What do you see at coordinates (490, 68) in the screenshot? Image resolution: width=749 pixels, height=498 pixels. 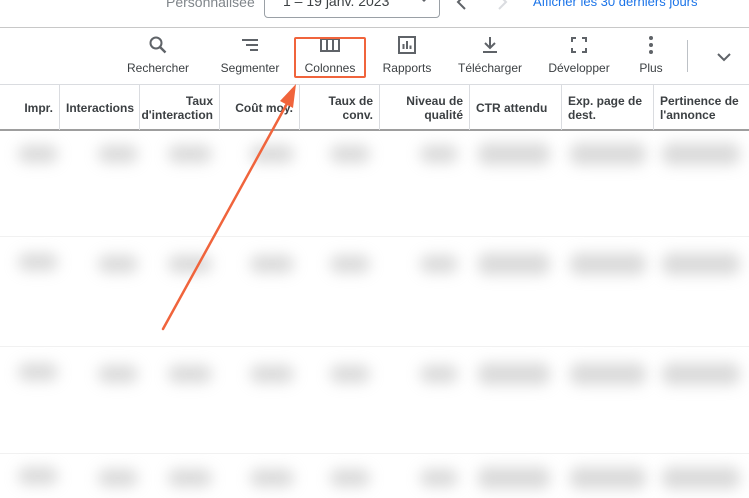 I see `download-button-label: Télécharger` at bounding box center [490, 68].